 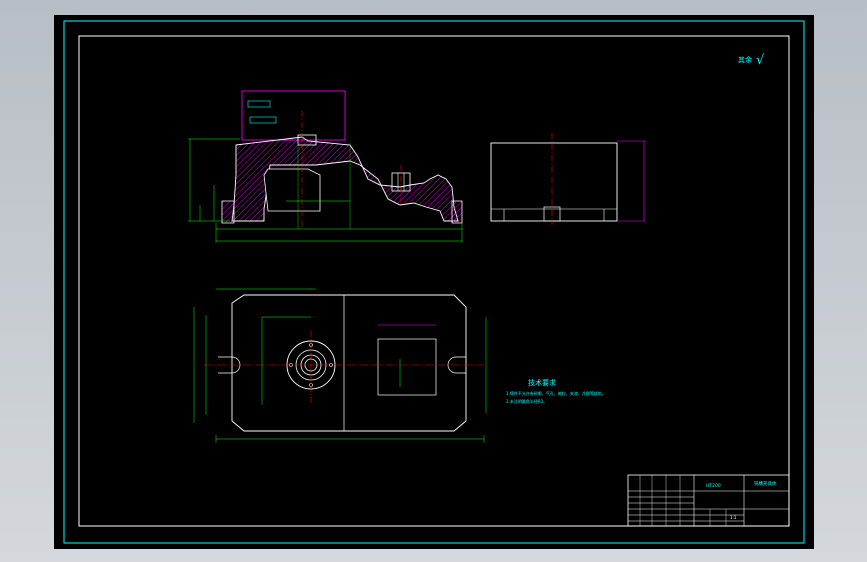 What do you see at coordinates (765, 483) in the screenshot?
I see `svg-text: 铣槽夹具体` at bounding box center [765, 483].